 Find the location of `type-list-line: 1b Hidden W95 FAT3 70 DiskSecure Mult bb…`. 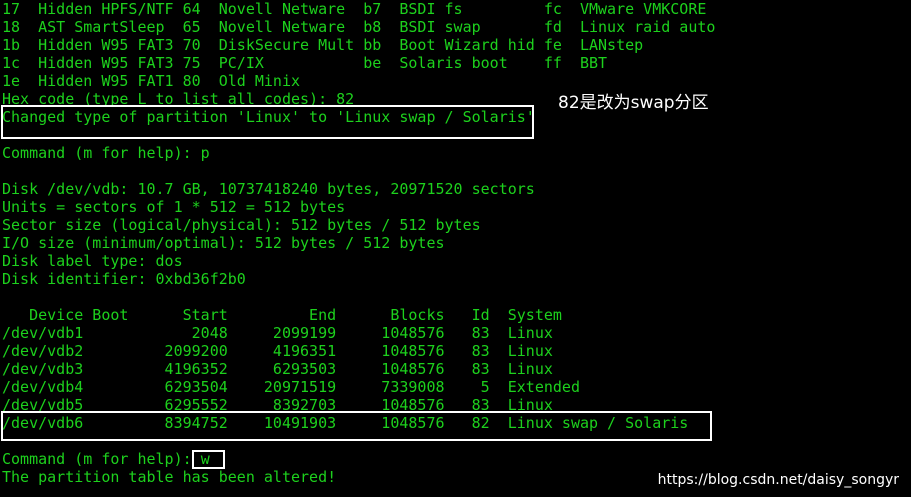

type-list-line: 1b Hidden W95 FAT3 70 DiskSecure Mult bb… is located at coordinates (323, 45).